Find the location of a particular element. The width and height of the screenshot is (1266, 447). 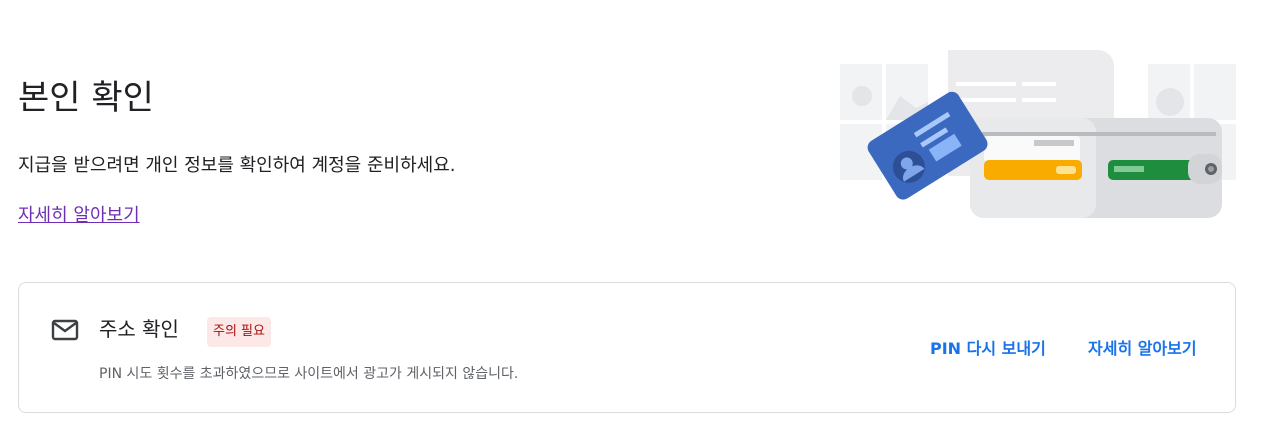

card-description: PIN 시도 횟수를 초과하였으므로 사이트에서 광고가 게시되지 않습니다. is located at coordinates (309, 374).